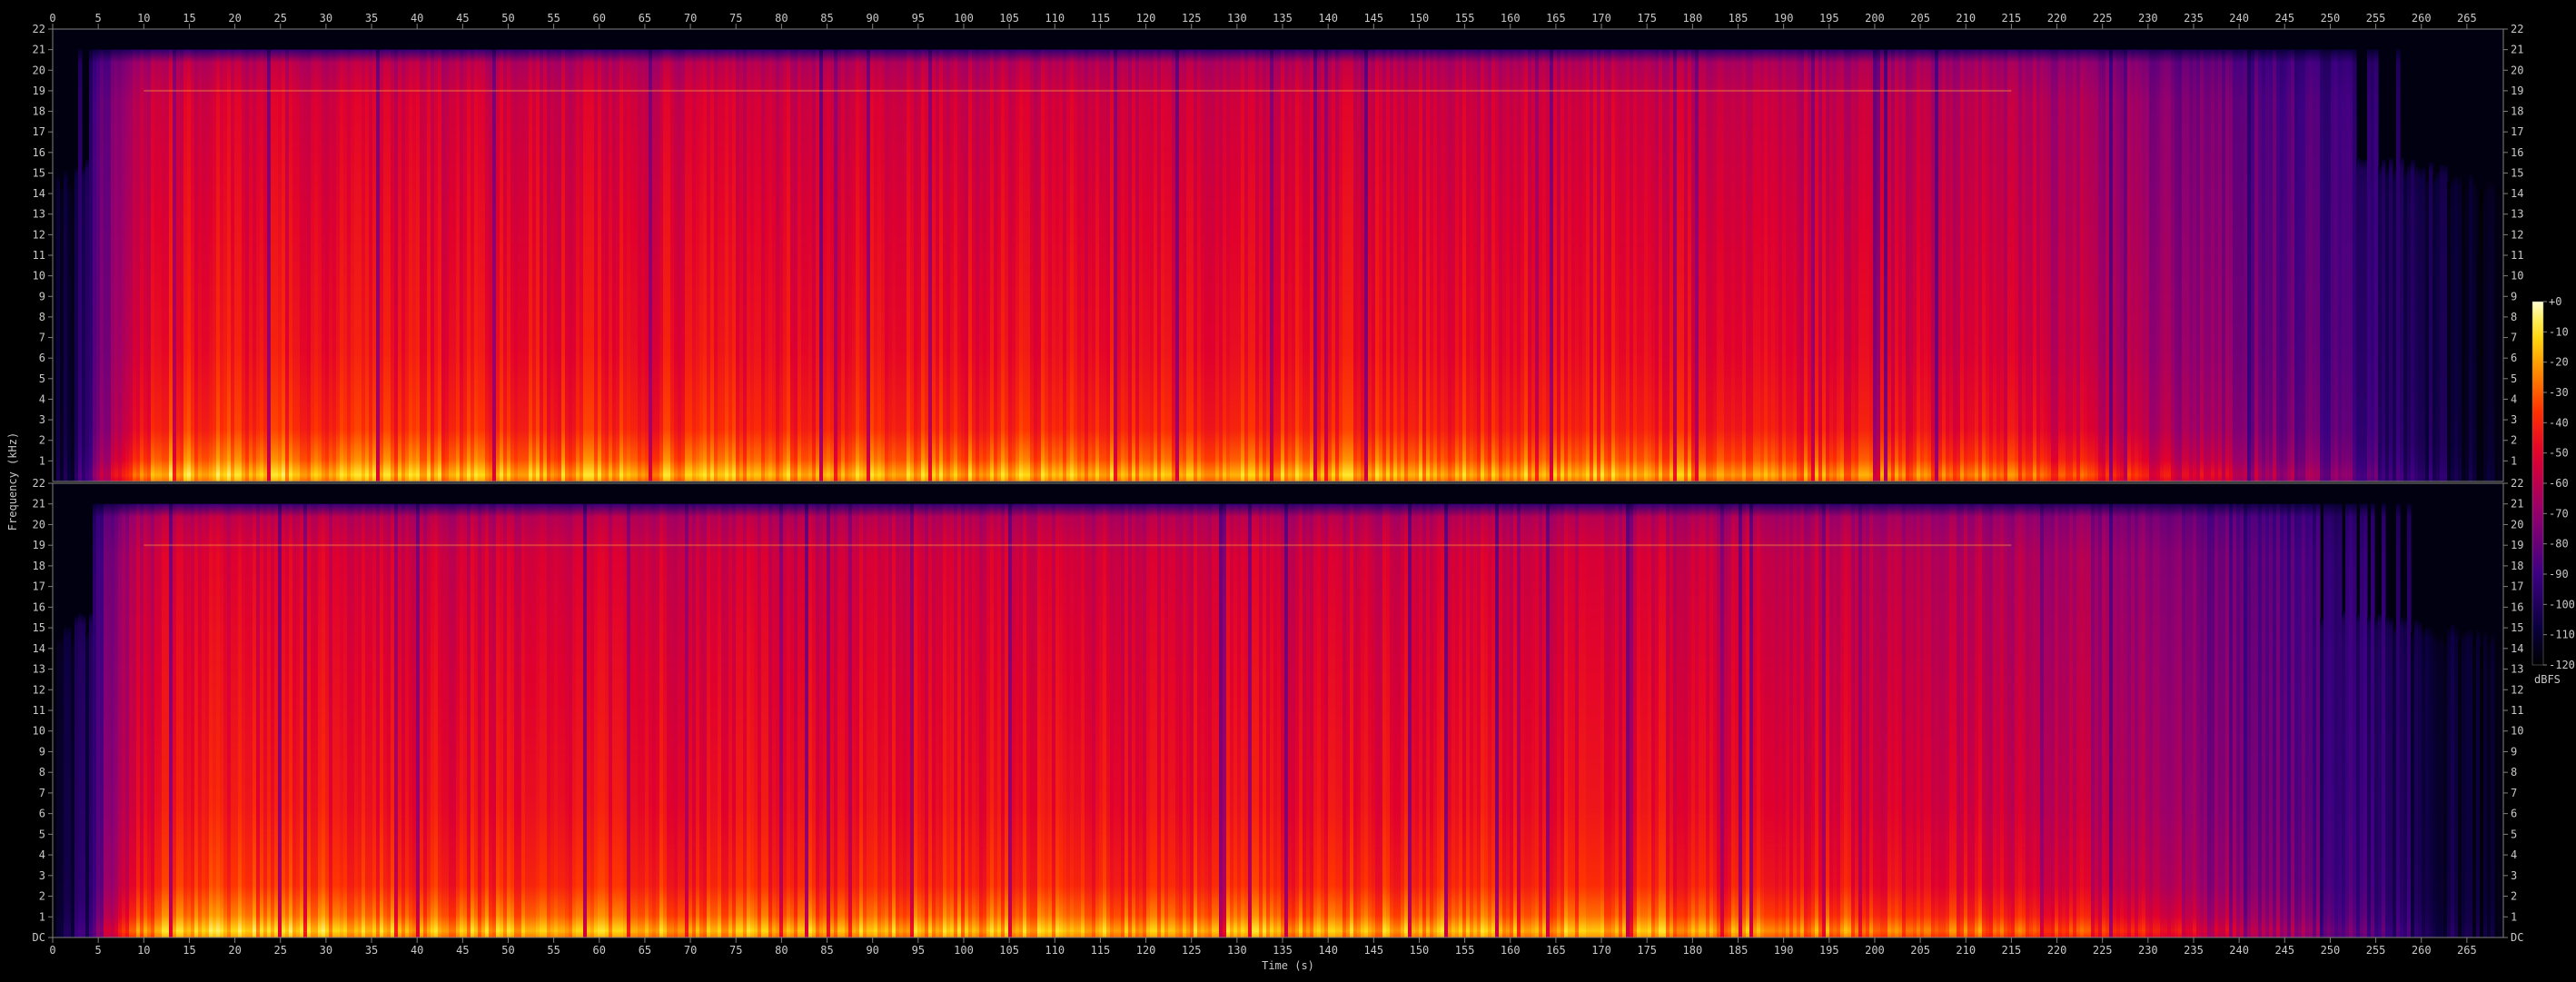 The image size is (2576, 982). Describe the element at coordinates (2559, 483) in the screenshot. I see `colorbar-tick-label: -60` at that location.